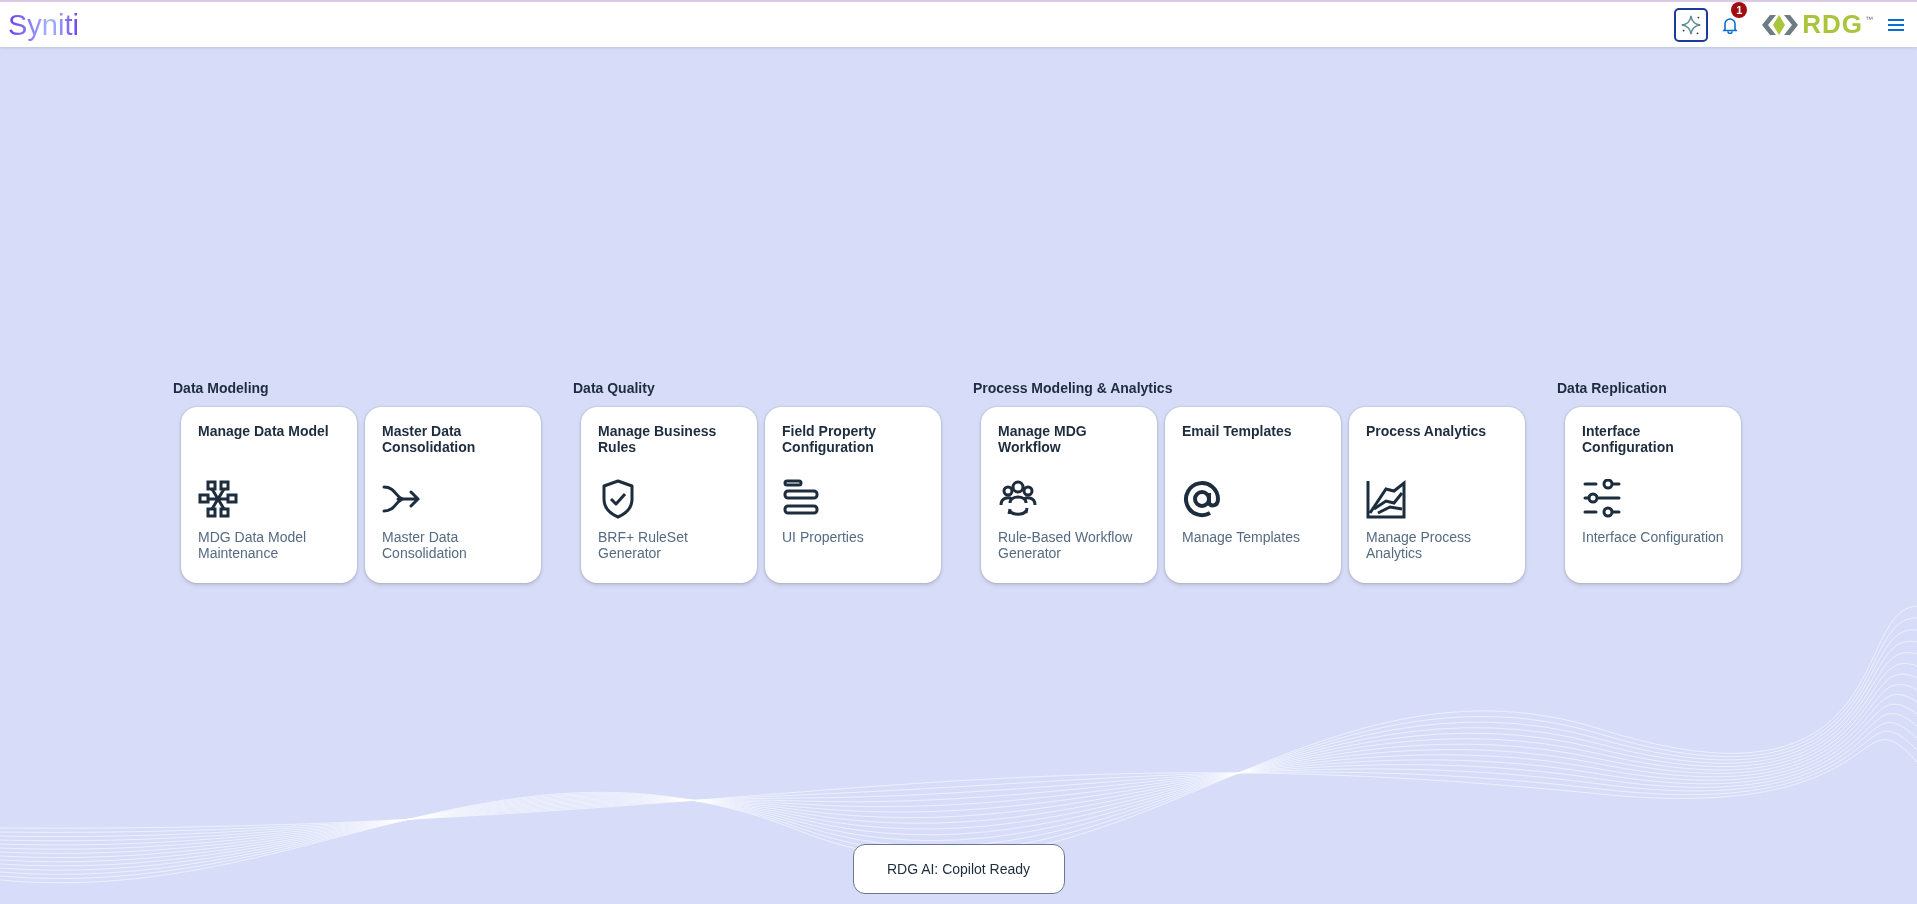 This screenshot has height=904, width=1917. I want to click on trademark-mark: ™, so click(1869, 19).